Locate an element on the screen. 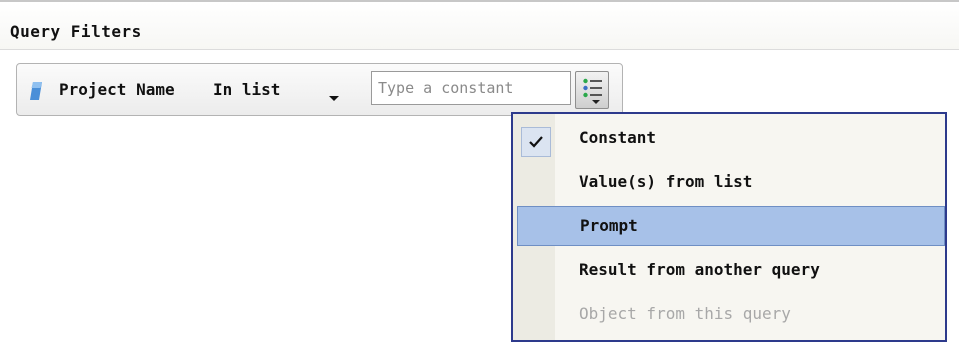 The width and height of the screenshot is (959, 342). menu-item-label: Value(s) from list is located at coordinates (666, 181).